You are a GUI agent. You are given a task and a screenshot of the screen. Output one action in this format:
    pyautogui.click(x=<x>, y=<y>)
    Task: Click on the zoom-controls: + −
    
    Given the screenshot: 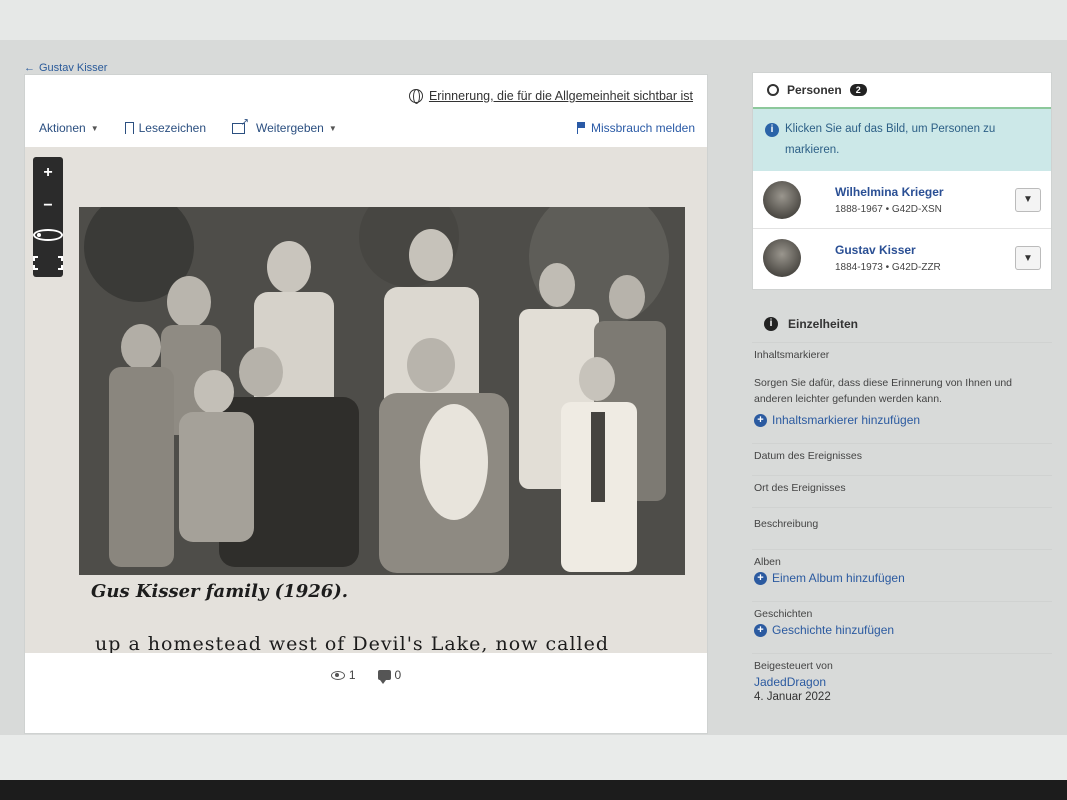 What is the action you would take?
    pyautogui.click(x=48, y=217)
    